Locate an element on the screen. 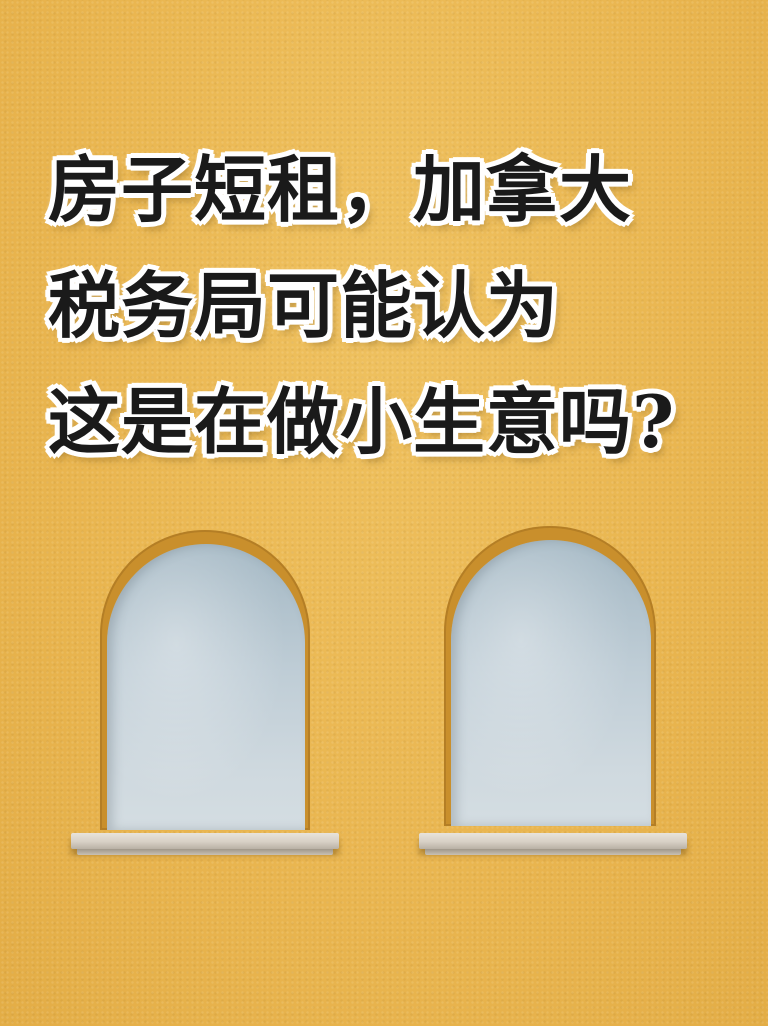  headline-line-3: 这是在做小生意吗? is located at coordinates (362, 421).